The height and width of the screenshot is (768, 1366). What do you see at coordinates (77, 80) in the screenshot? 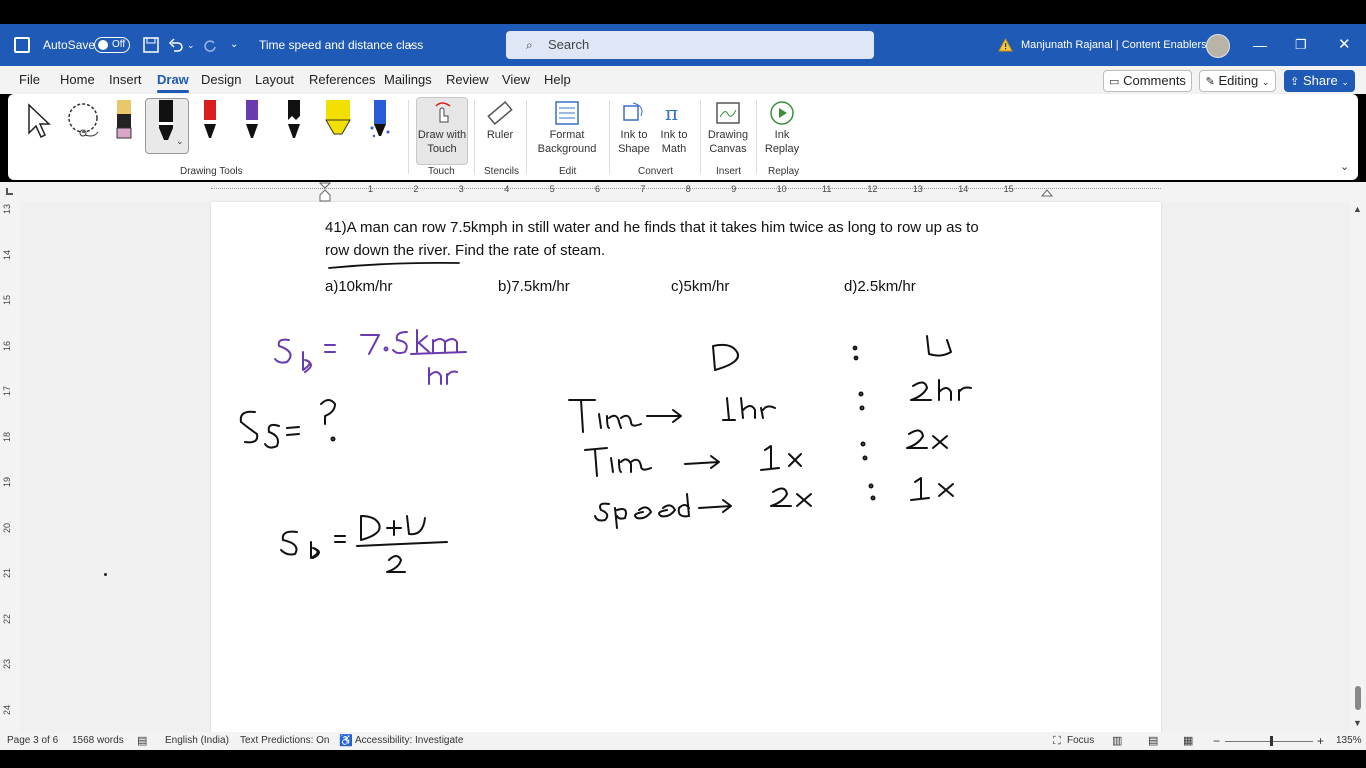
I see `tab-home: Home` at bounding box center [77, 80].